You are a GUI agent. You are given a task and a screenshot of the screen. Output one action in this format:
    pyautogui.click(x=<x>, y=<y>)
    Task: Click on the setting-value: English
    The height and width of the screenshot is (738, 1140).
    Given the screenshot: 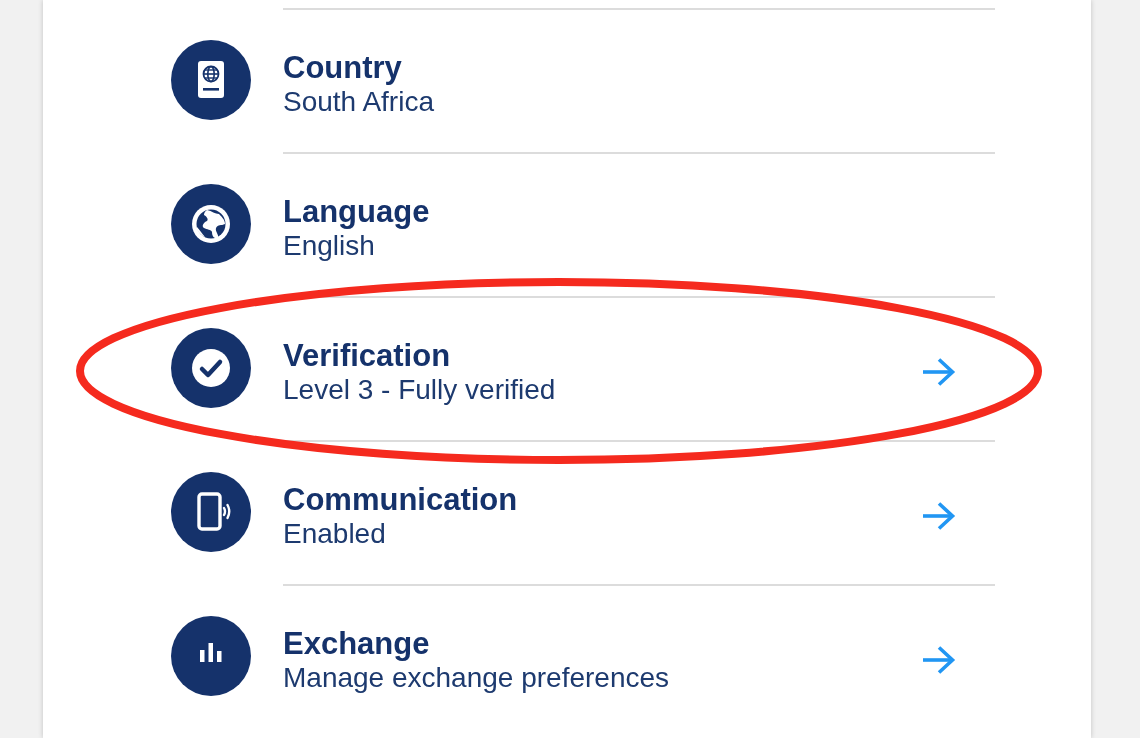 What is the action you would take?
    pyautogui.click(x=329, y=246)
    